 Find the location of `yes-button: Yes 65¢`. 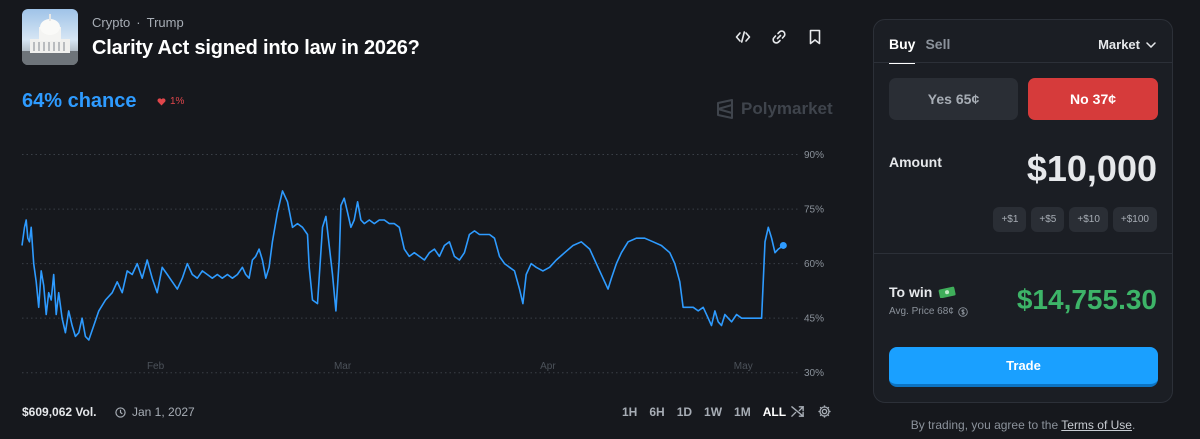

yes-button: Yes 65¢ is located at coordinates (953, 99).